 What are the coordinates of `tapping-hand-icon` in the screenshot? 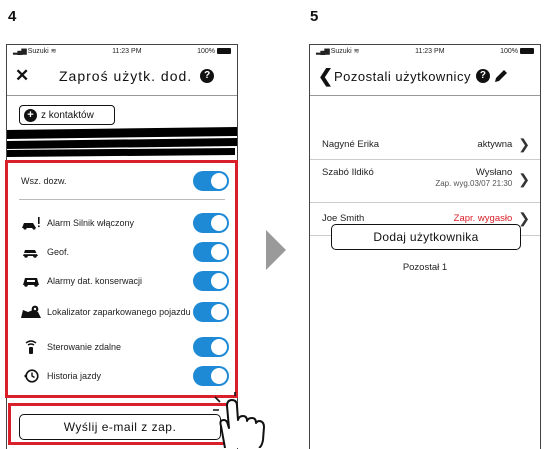 It's located at (239, 420).